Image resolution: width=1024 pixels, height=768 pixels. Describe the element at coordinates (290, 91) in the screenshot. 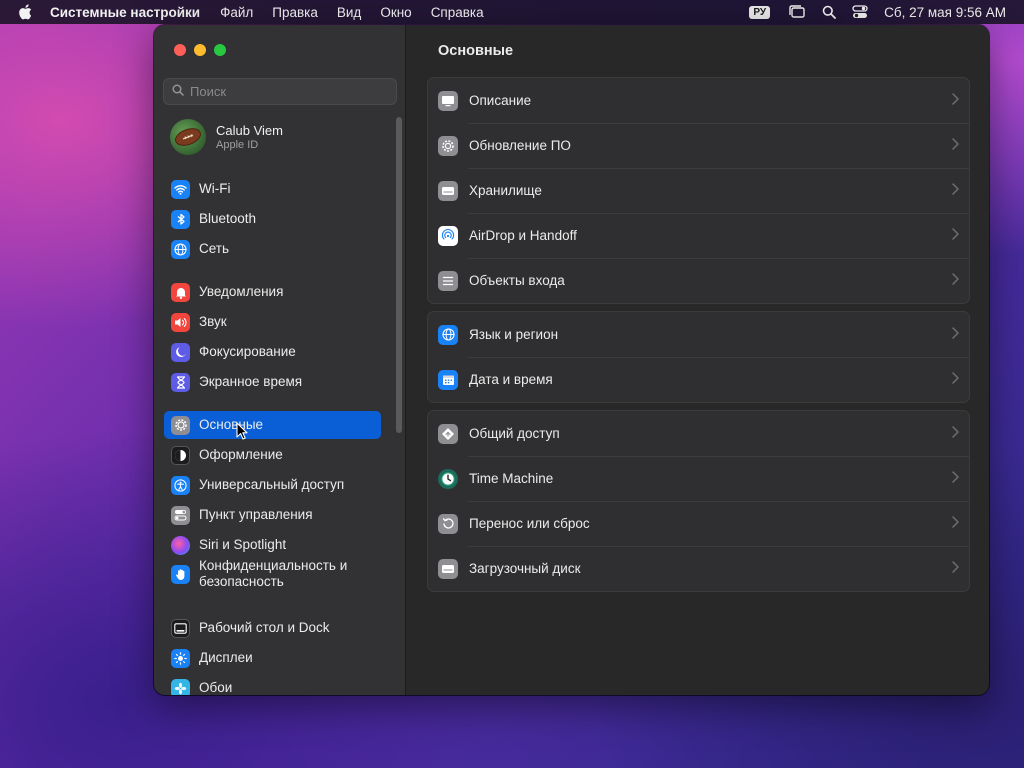

I see `search-input` at that location.